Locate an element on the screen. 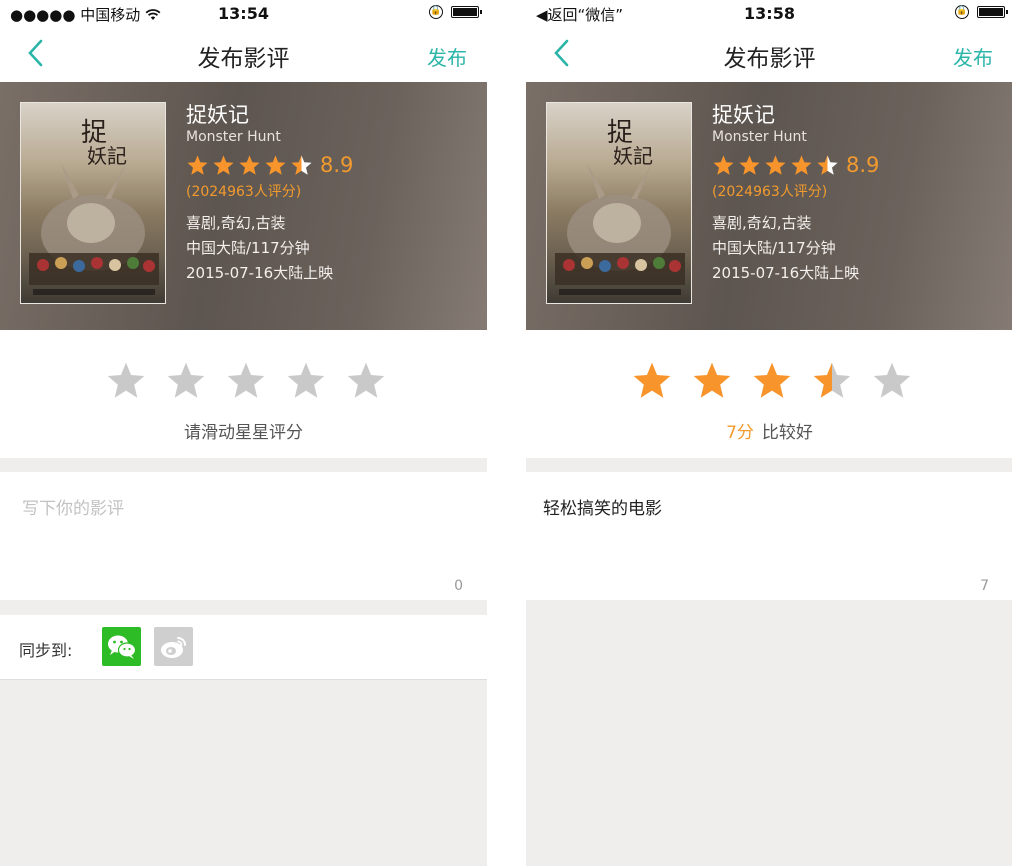  rating-section: 请滑动星星评分 is located at coordinates (243, 394).